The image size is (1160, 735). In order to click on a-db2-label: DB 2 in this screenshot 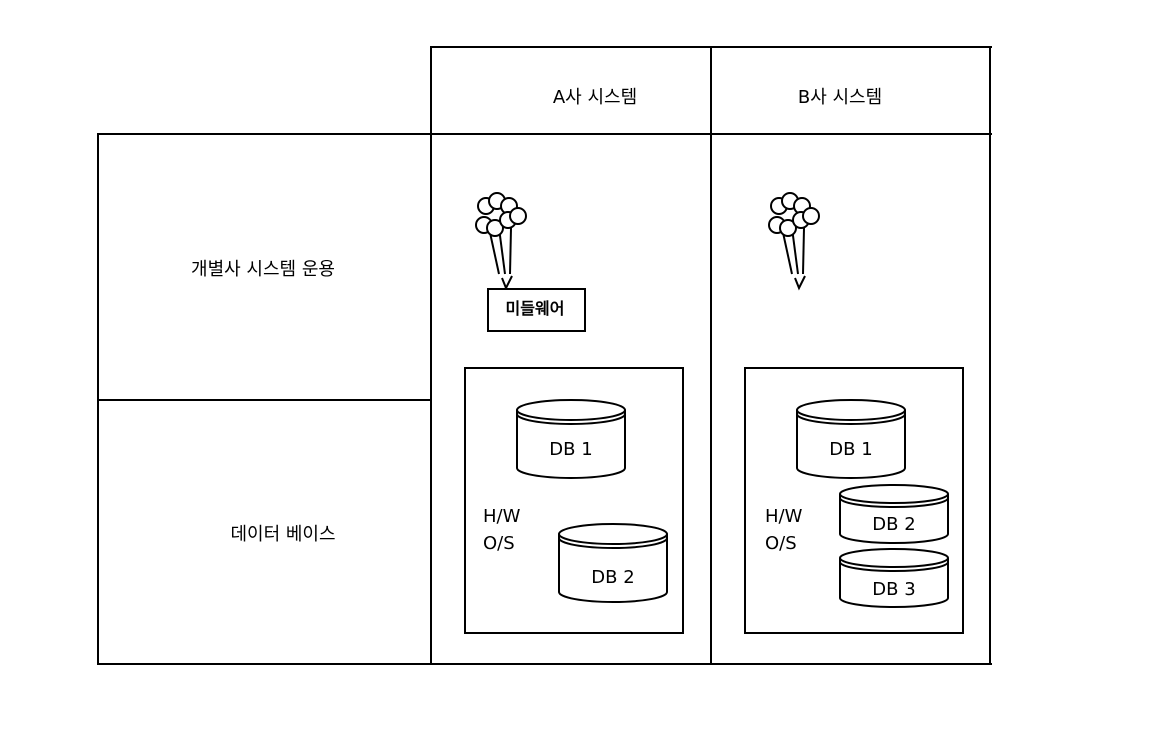, I will do `click(612, 578)`.